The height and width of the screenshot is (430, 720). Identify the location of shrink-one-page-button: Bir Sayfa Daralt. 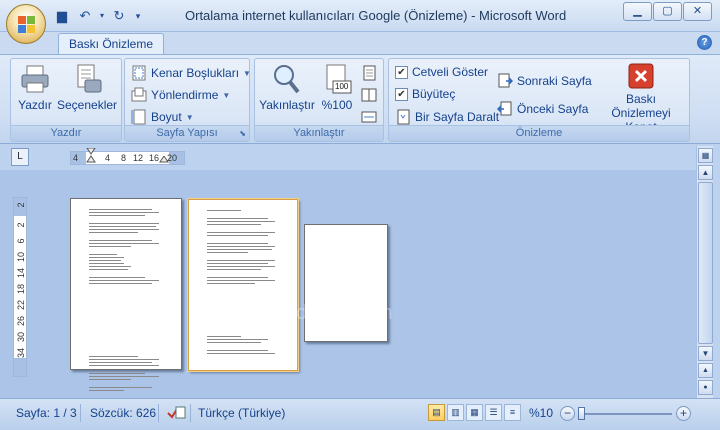
(447, 117).